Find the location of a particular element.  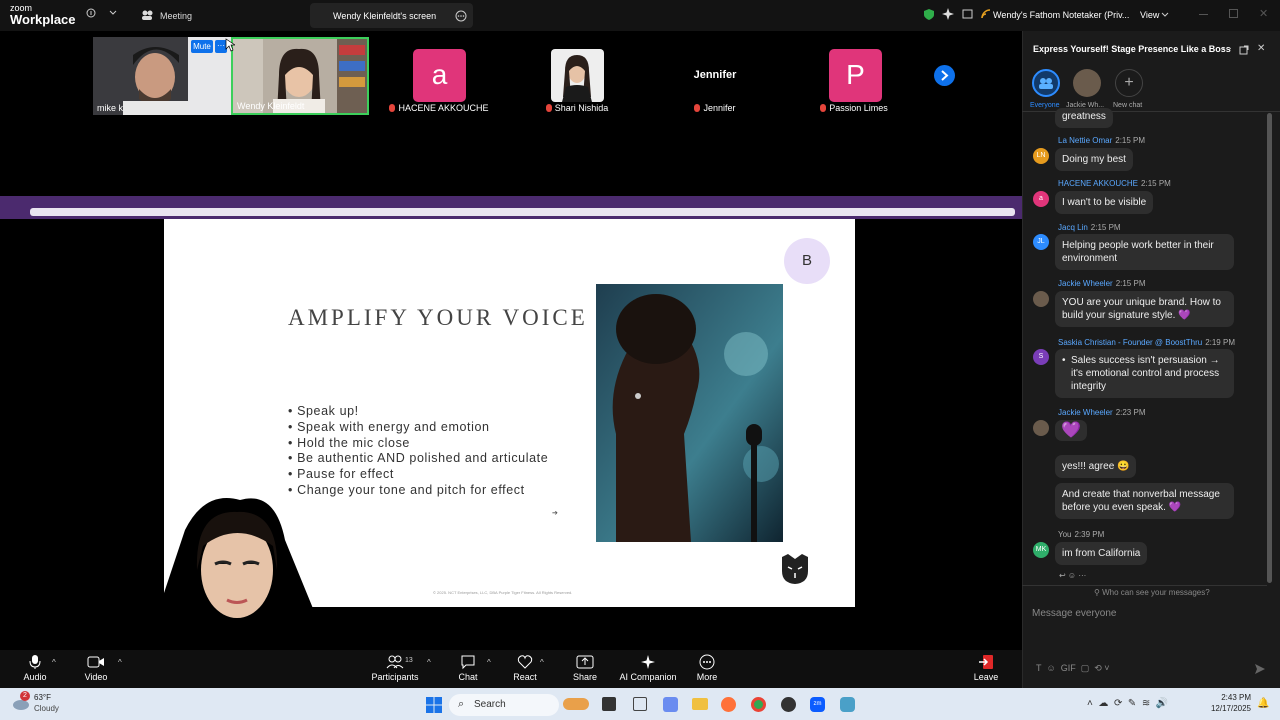

firefox-icon is located at coordinates (728, 704).